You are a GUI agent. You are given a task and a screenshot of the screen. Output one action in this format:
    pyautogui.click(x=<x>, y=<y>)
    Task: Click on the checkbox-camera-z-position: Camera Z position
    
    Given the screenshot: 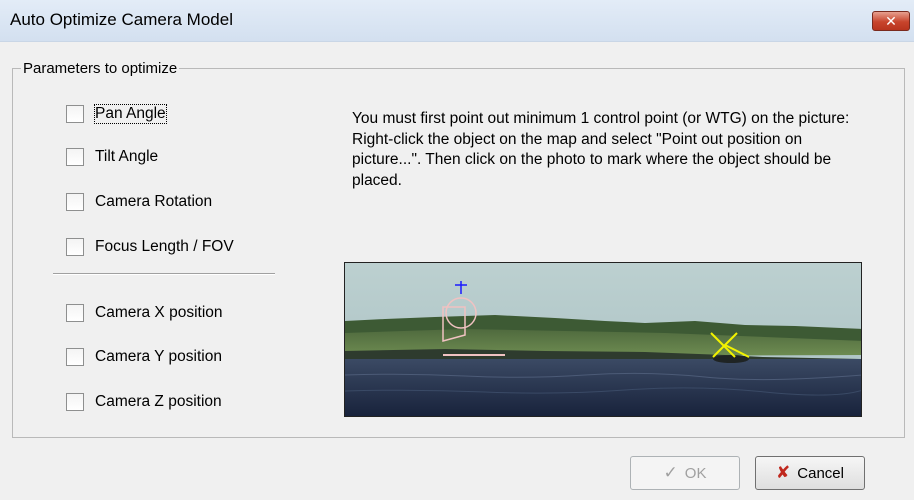 What is the action you would take?
    pyautogui.click(x=144, y=402)
    